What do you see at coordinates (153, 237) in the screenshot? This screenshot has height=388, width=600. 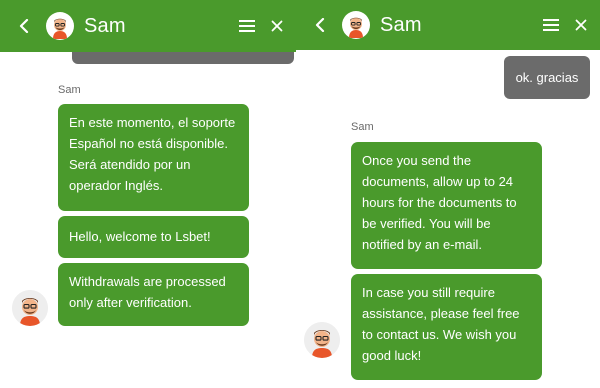 I see `agent-message: Hello, welcome to Lsbet!` at bounding box center [153, 237].